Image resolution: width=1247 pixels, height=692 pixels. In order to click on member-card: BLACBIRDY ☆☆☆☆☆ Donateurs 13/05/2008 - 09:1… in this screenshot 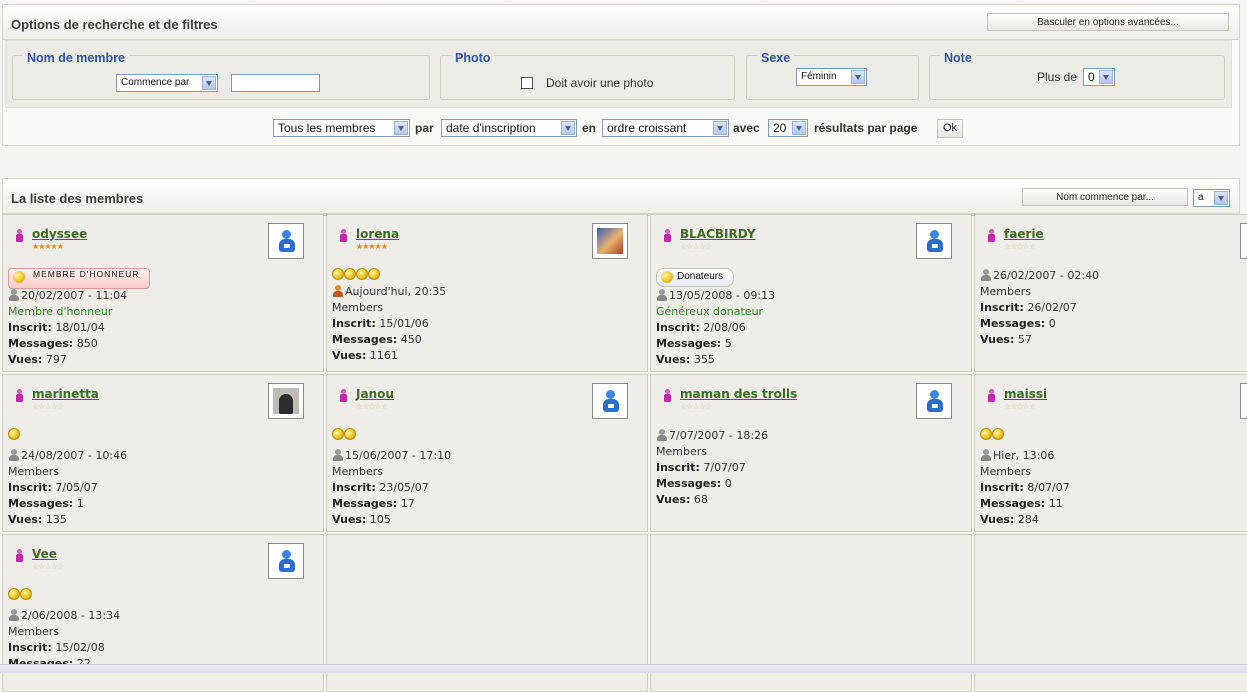, I will do `click(811, 293)`.